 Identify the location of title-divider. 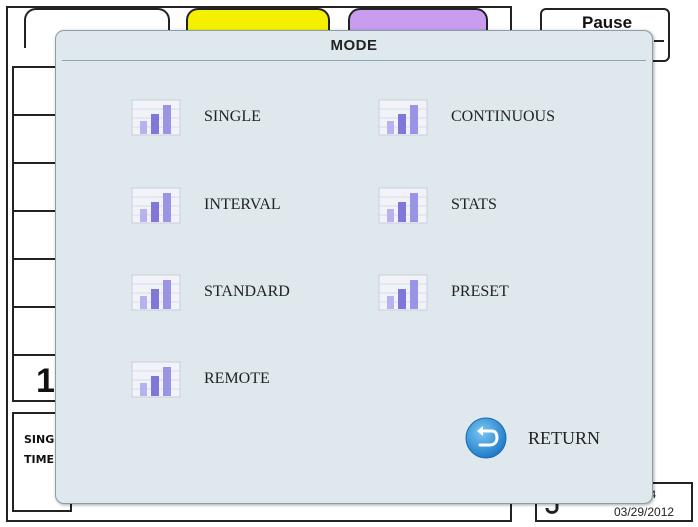
(354, 60).